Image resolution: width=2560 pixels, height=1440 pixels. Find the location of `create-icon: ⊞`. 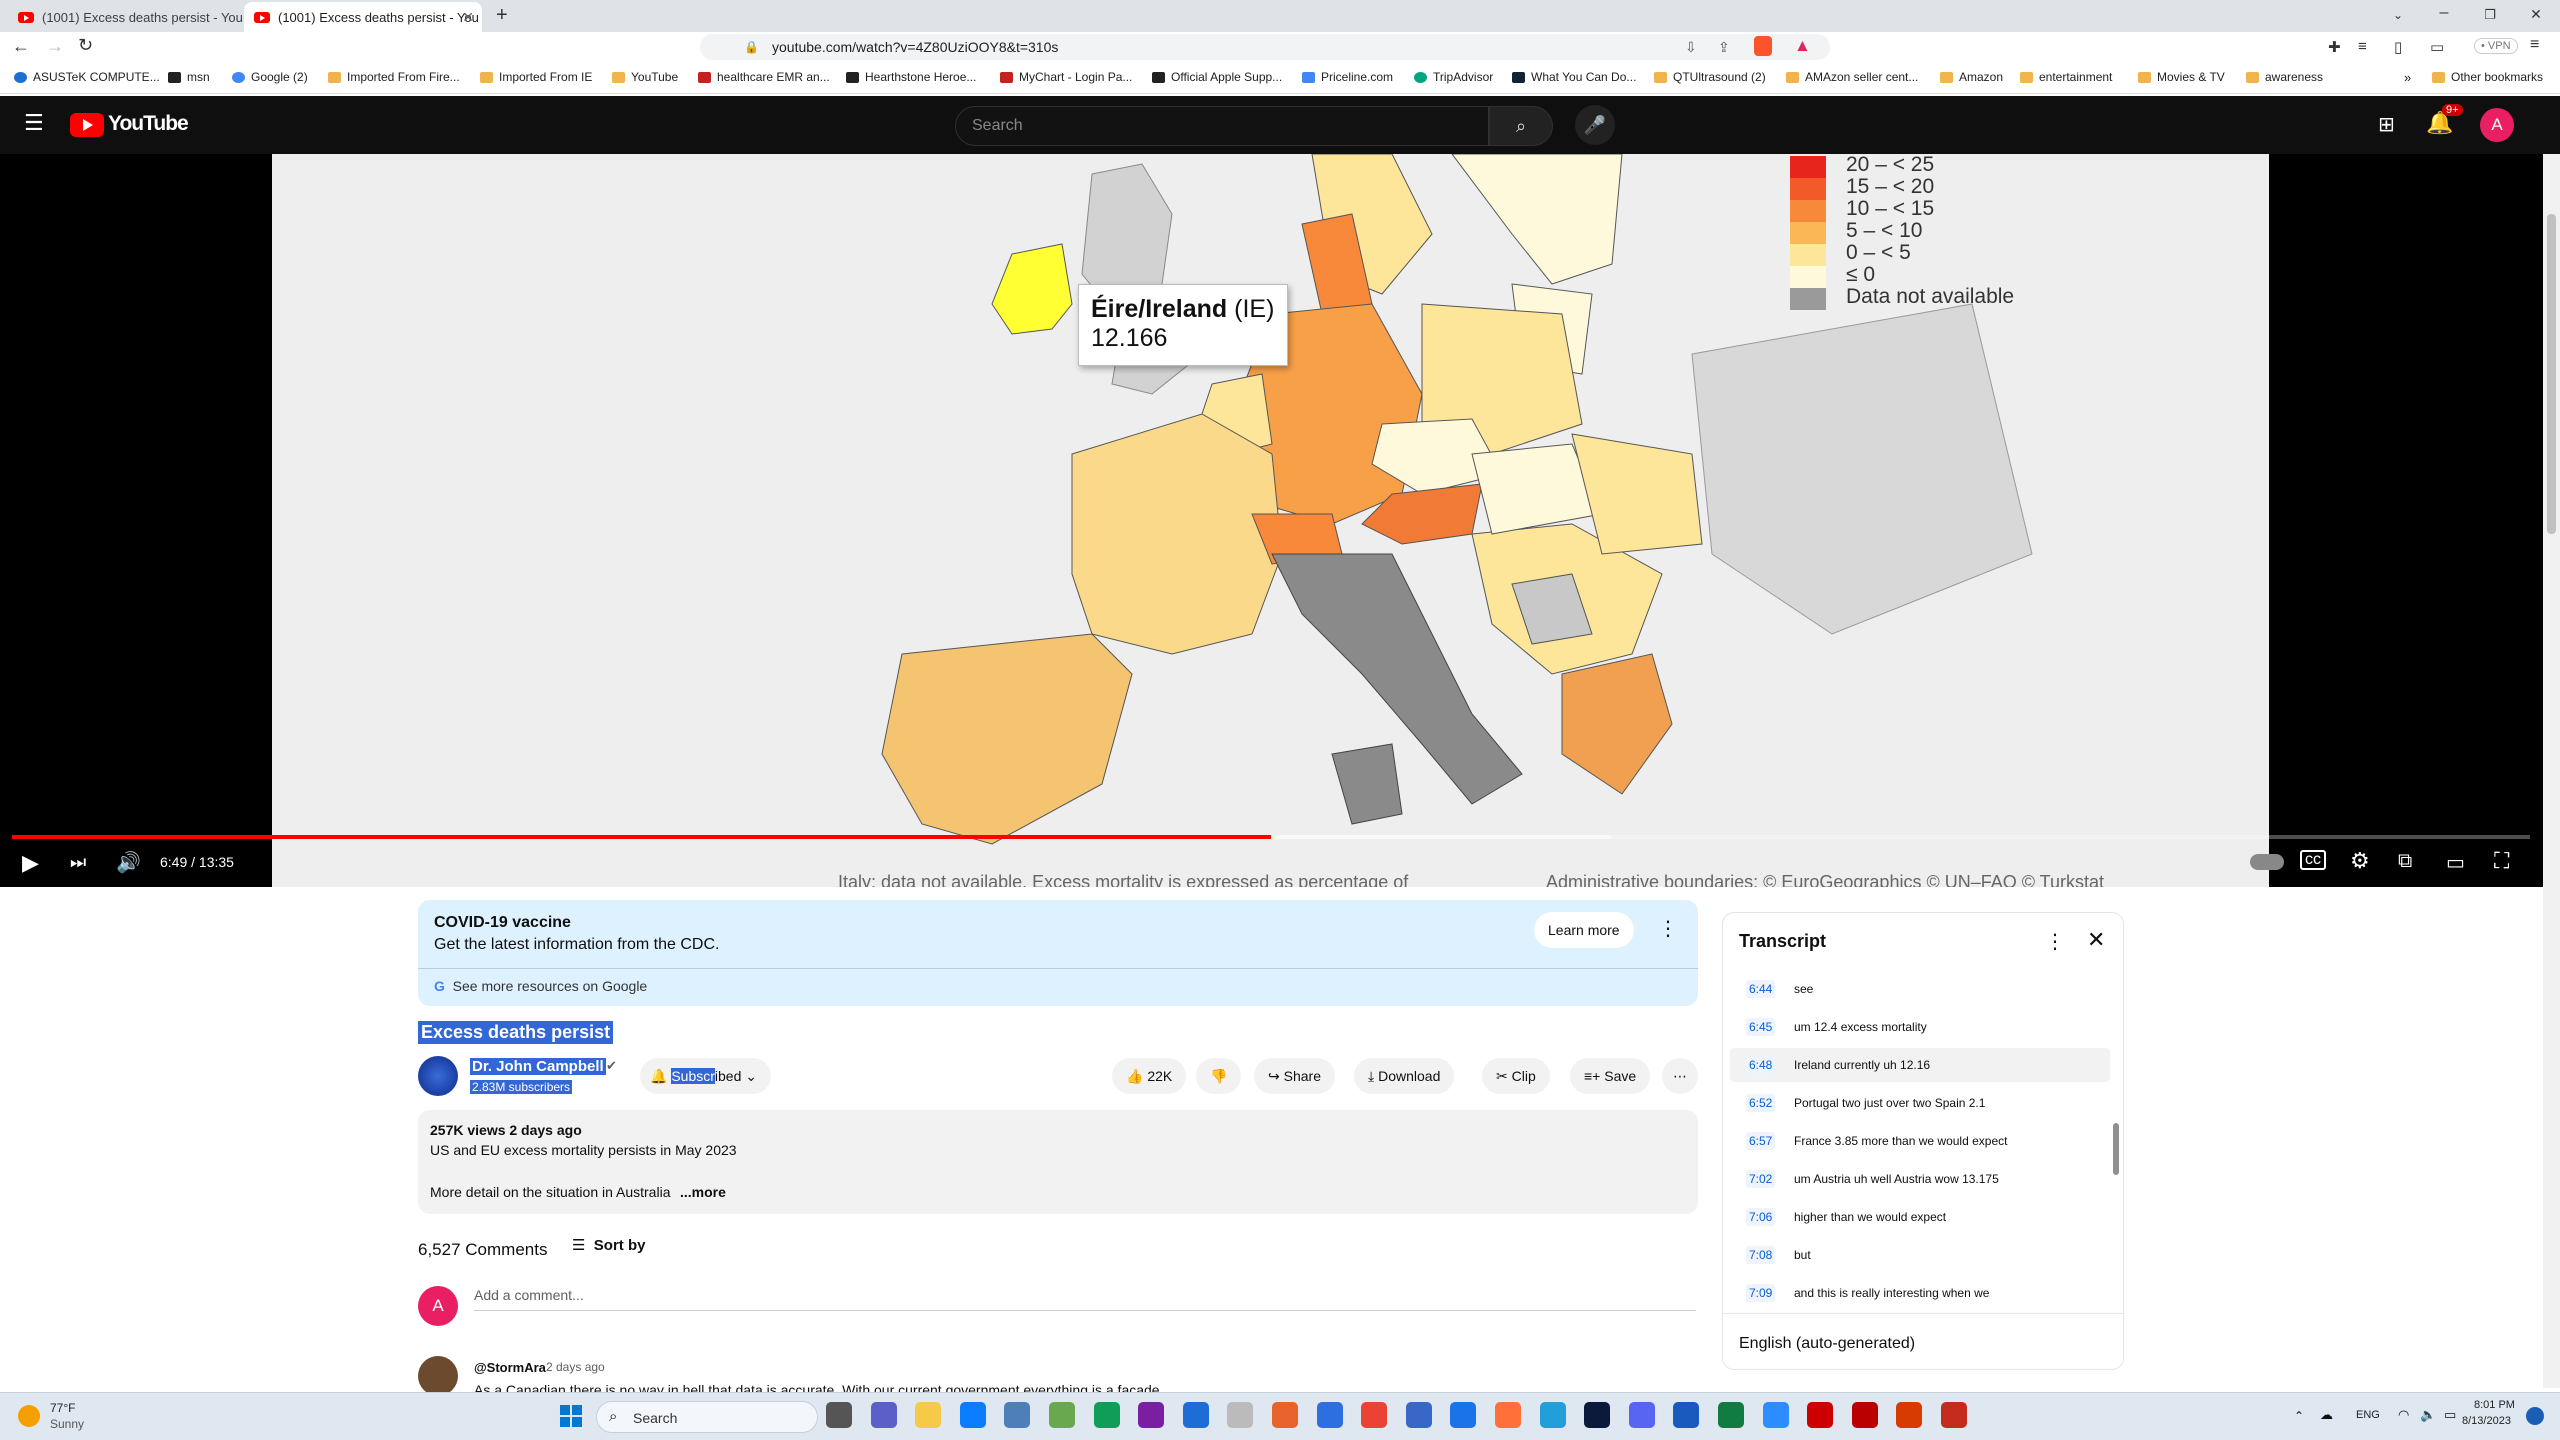

create-icon: ⊞ is located at coordinates (2386, 124).